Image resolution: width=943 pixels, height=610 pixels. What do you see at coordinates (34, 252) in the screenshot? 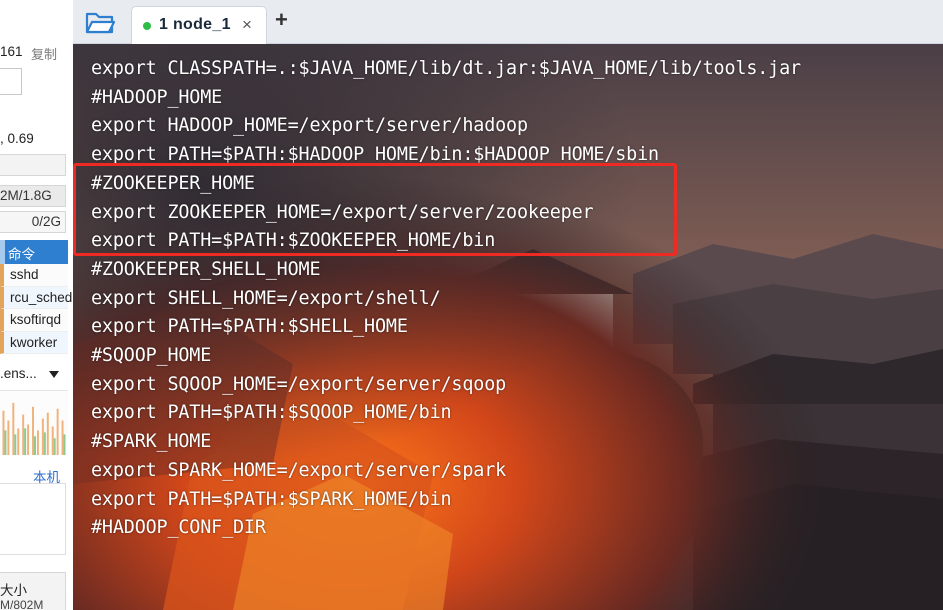
I see `process-column-header: 命令` at bounding box center [34, 252].